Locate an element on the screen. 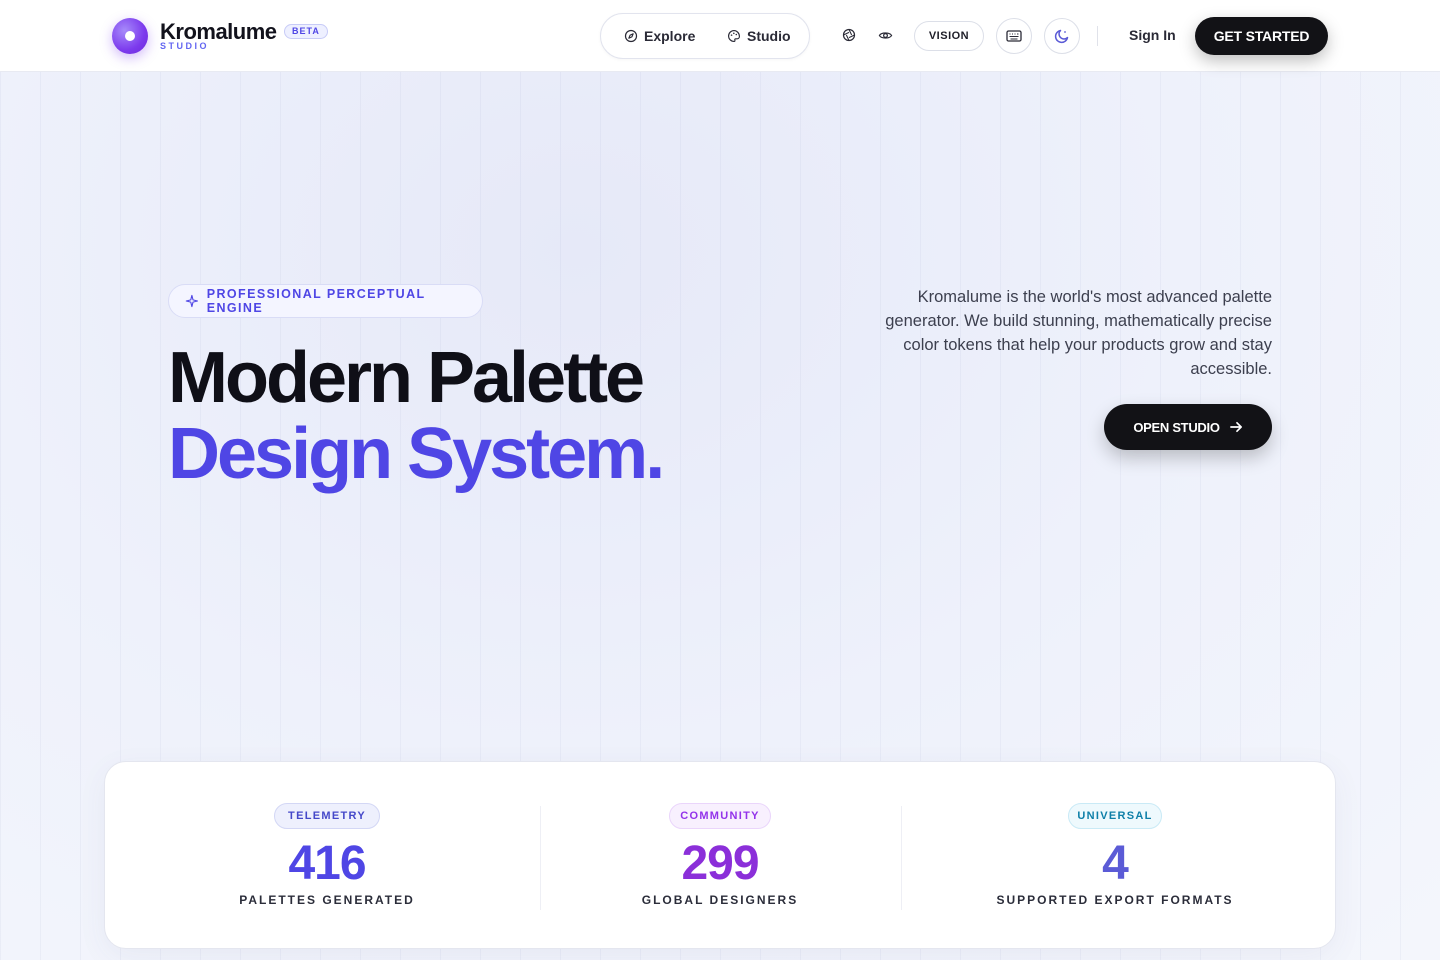 The height and width of the screenshot is (960, 1440). palette-icon is located at coordinates (734, 36).